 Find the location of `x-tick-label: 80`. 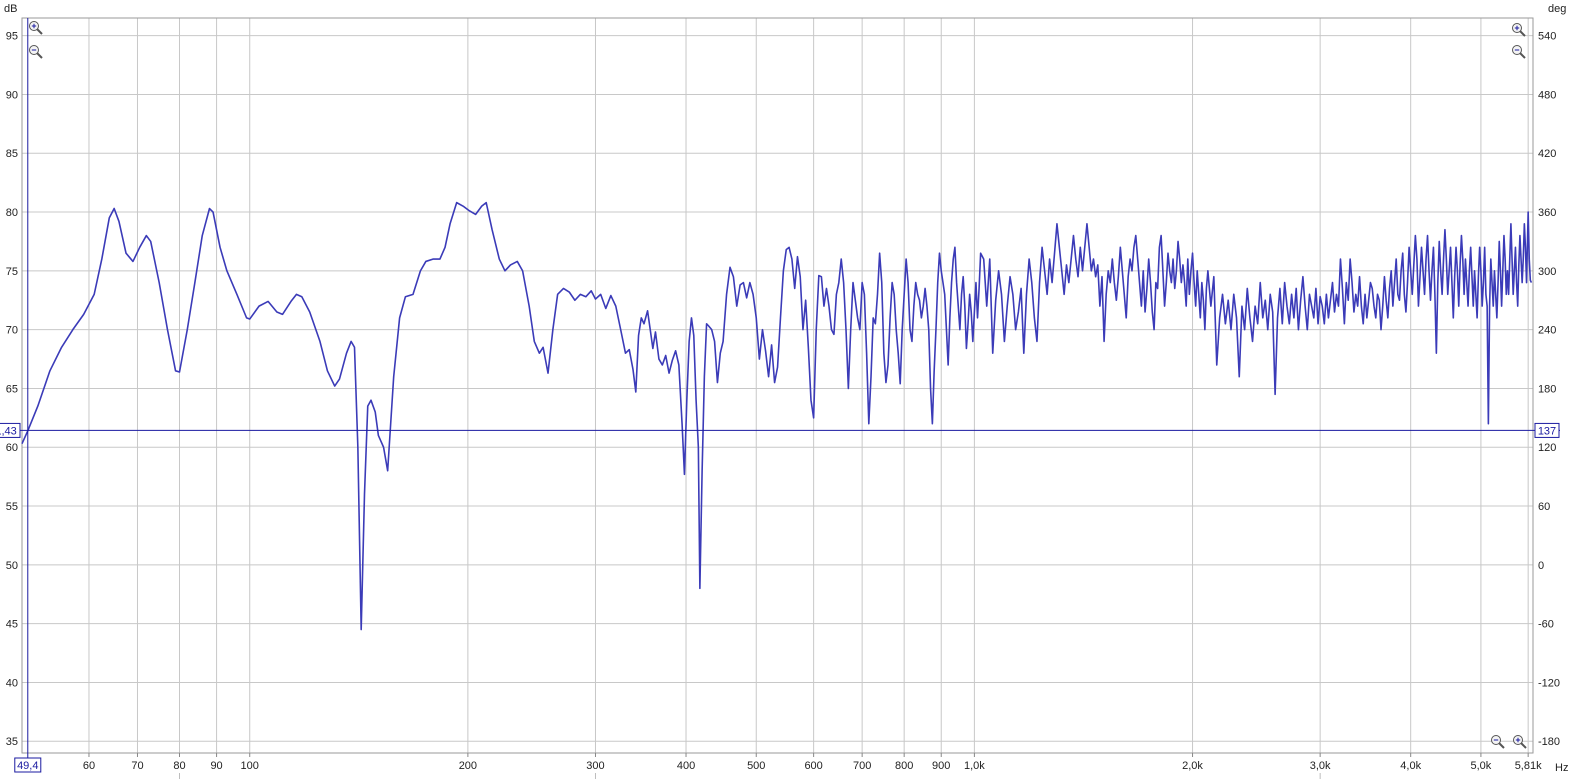

x-tick-label: 80 is located at coordinates (179, 766).